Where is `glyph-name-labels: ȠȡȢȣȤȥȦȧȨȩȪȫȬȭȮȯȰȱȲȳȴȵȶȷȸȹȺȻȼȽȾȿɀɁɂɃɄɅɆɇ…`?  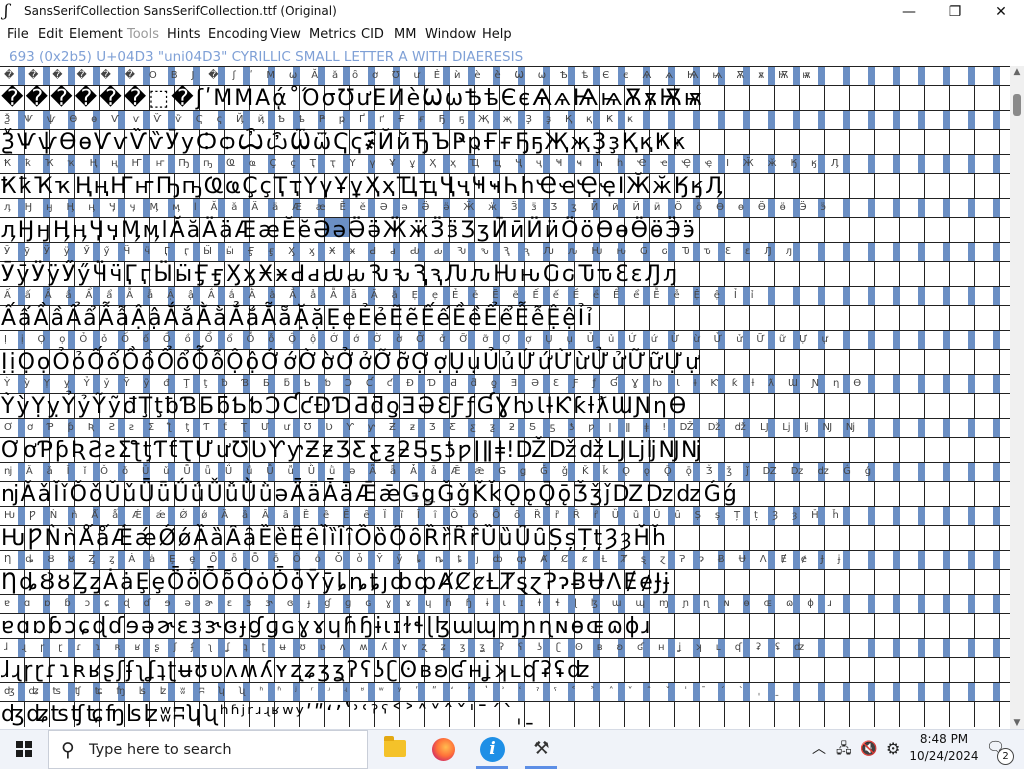
glyph-name-labels: ȠȡȢȣȤȥȦȧȨȩȪȫȬȭȮȯȰȱȲȳȴȵȶȷȸȹȺȻȼȽȾȿɀɁɂɃɄɅɆɇ… is located at coordinates (429, 559).